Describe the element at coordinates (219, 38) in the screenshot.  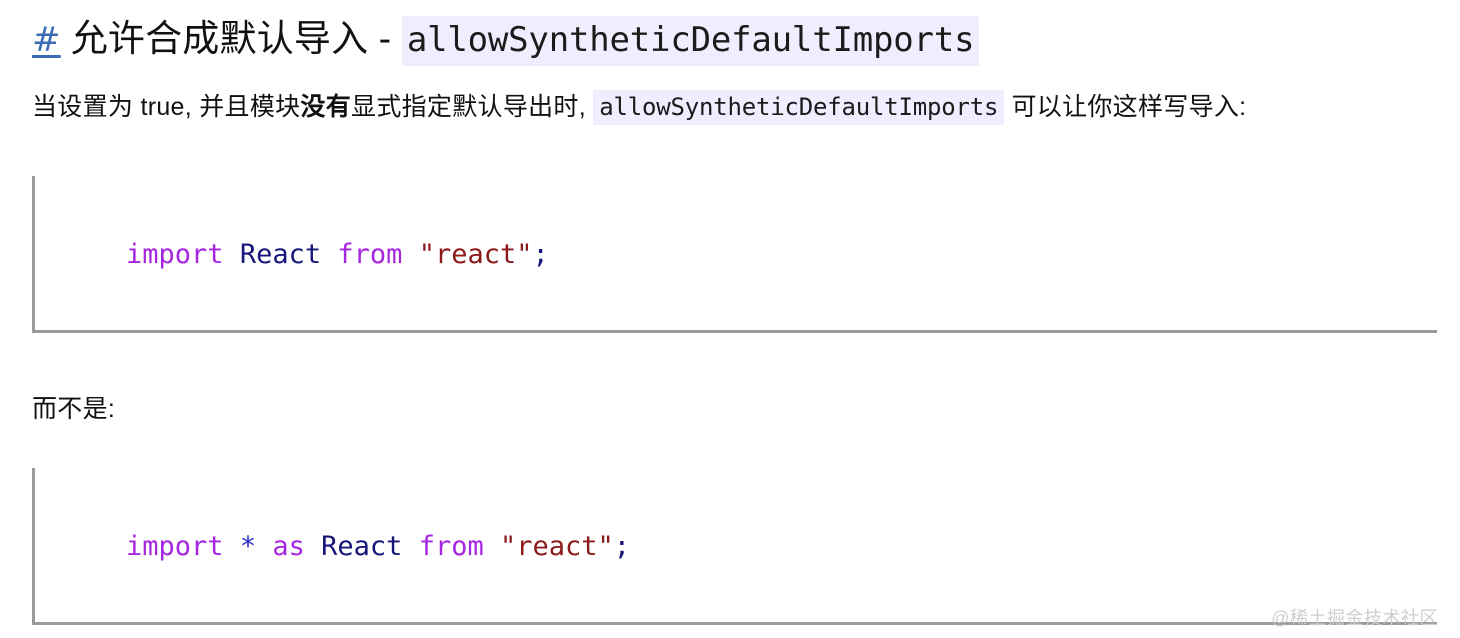
I see `heading-title-text: 允许合成默认导入` at that location.